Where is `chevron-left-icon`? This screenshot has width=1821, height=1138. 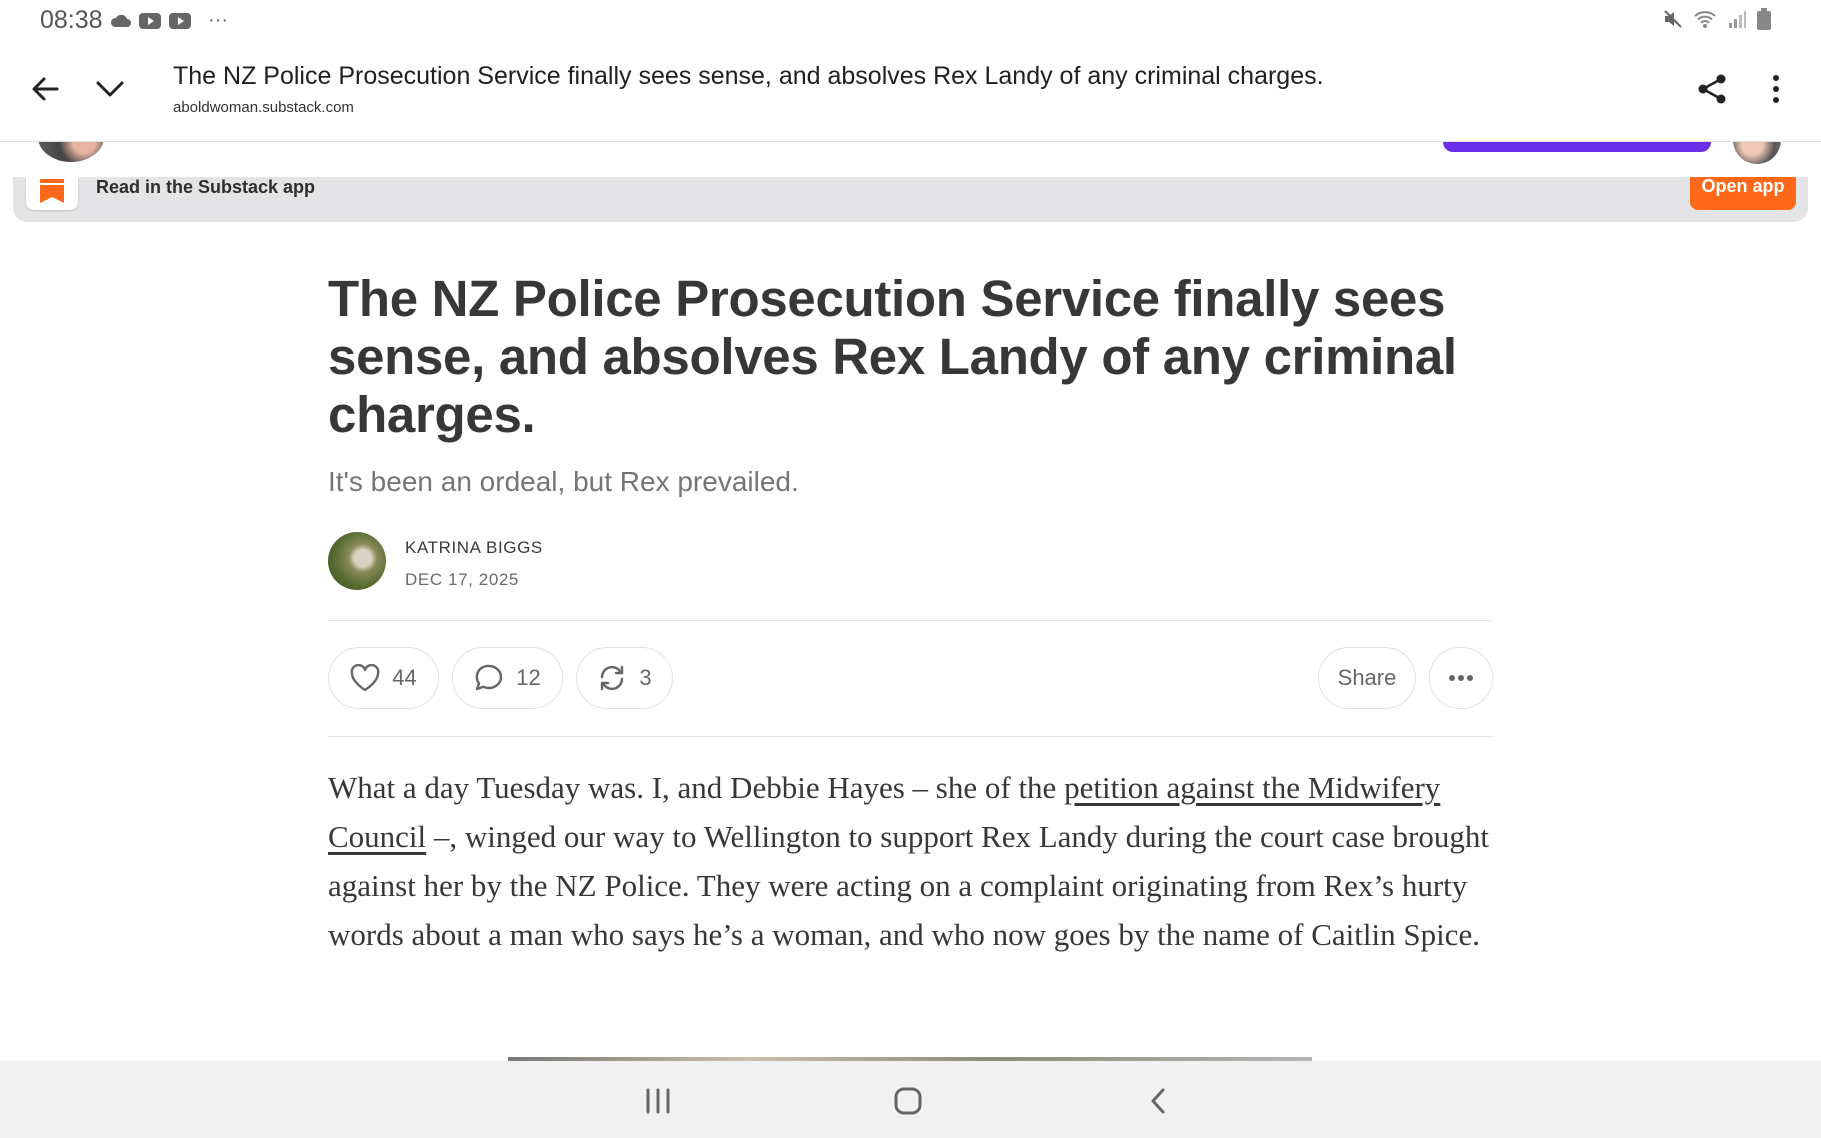 chevron-left-icon is located at coordinates (1158, 1101).